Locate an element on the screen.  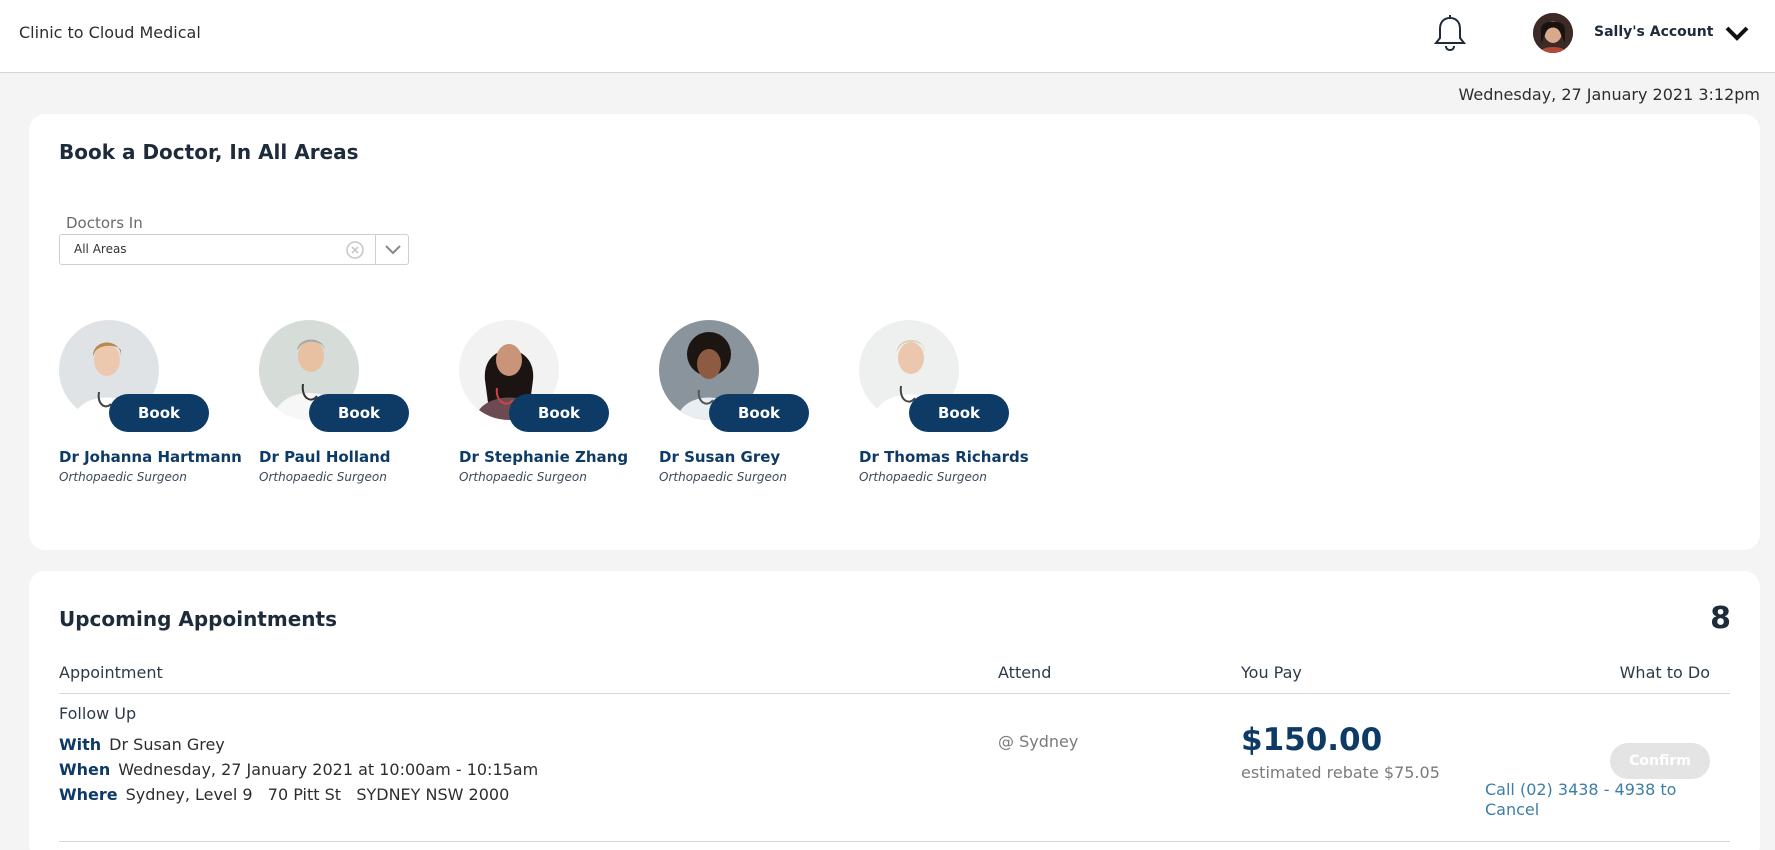
column-header-you-pay: You Pay is located at coordinates (1271, 672).